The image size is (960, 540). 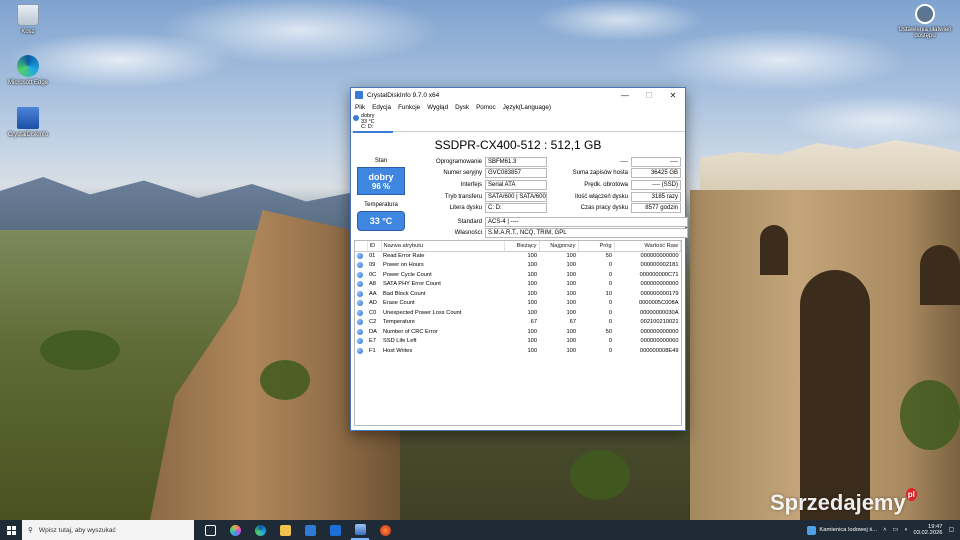 I want to click on attr-worst: 100, so click(x=571, y=293).